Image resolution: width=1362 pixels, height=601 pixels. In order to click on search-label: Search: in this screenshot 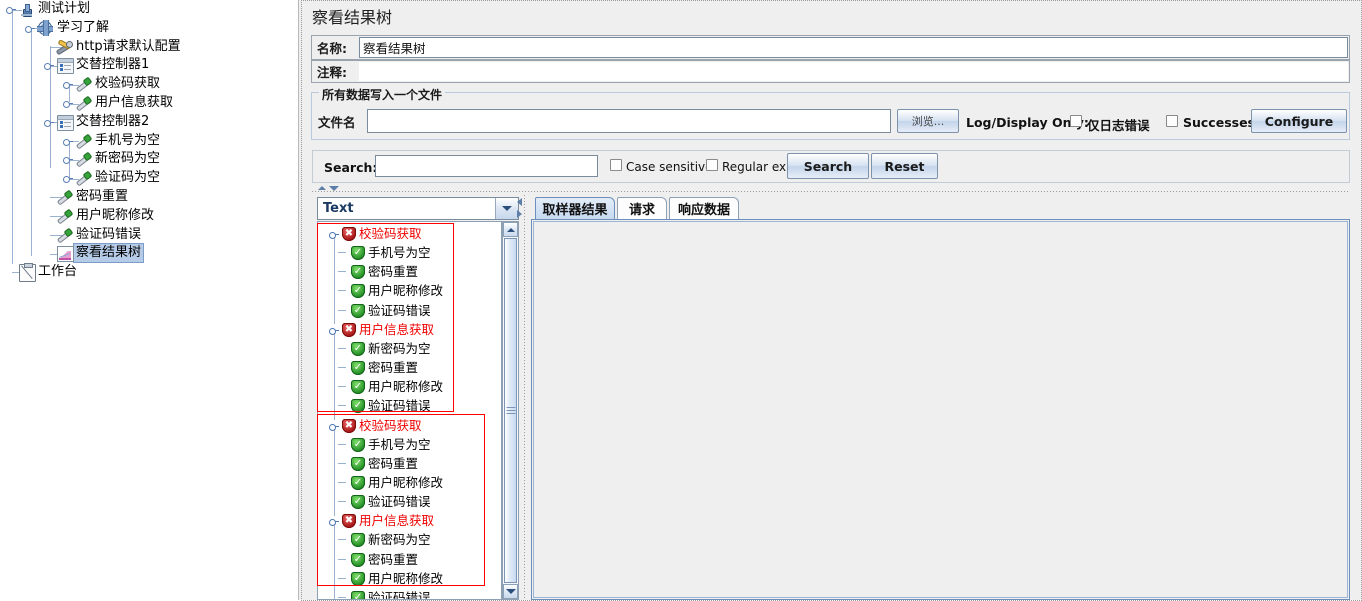, I will do `click(351, 167)`.